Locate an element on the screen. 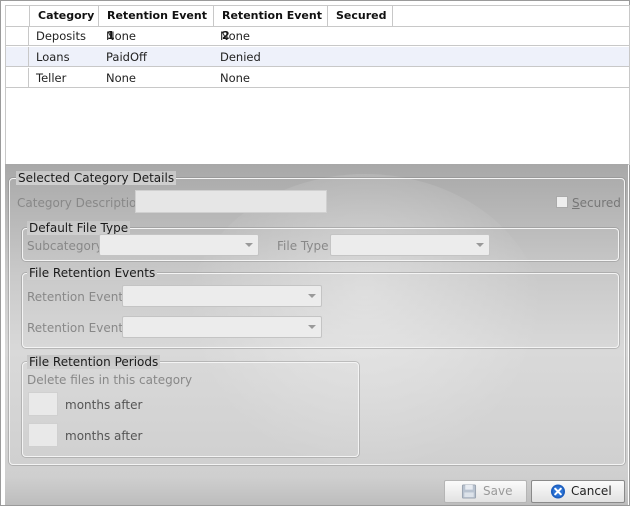  file-retention-periods-title: File Retention Periods is located at coordinates (94, 362).